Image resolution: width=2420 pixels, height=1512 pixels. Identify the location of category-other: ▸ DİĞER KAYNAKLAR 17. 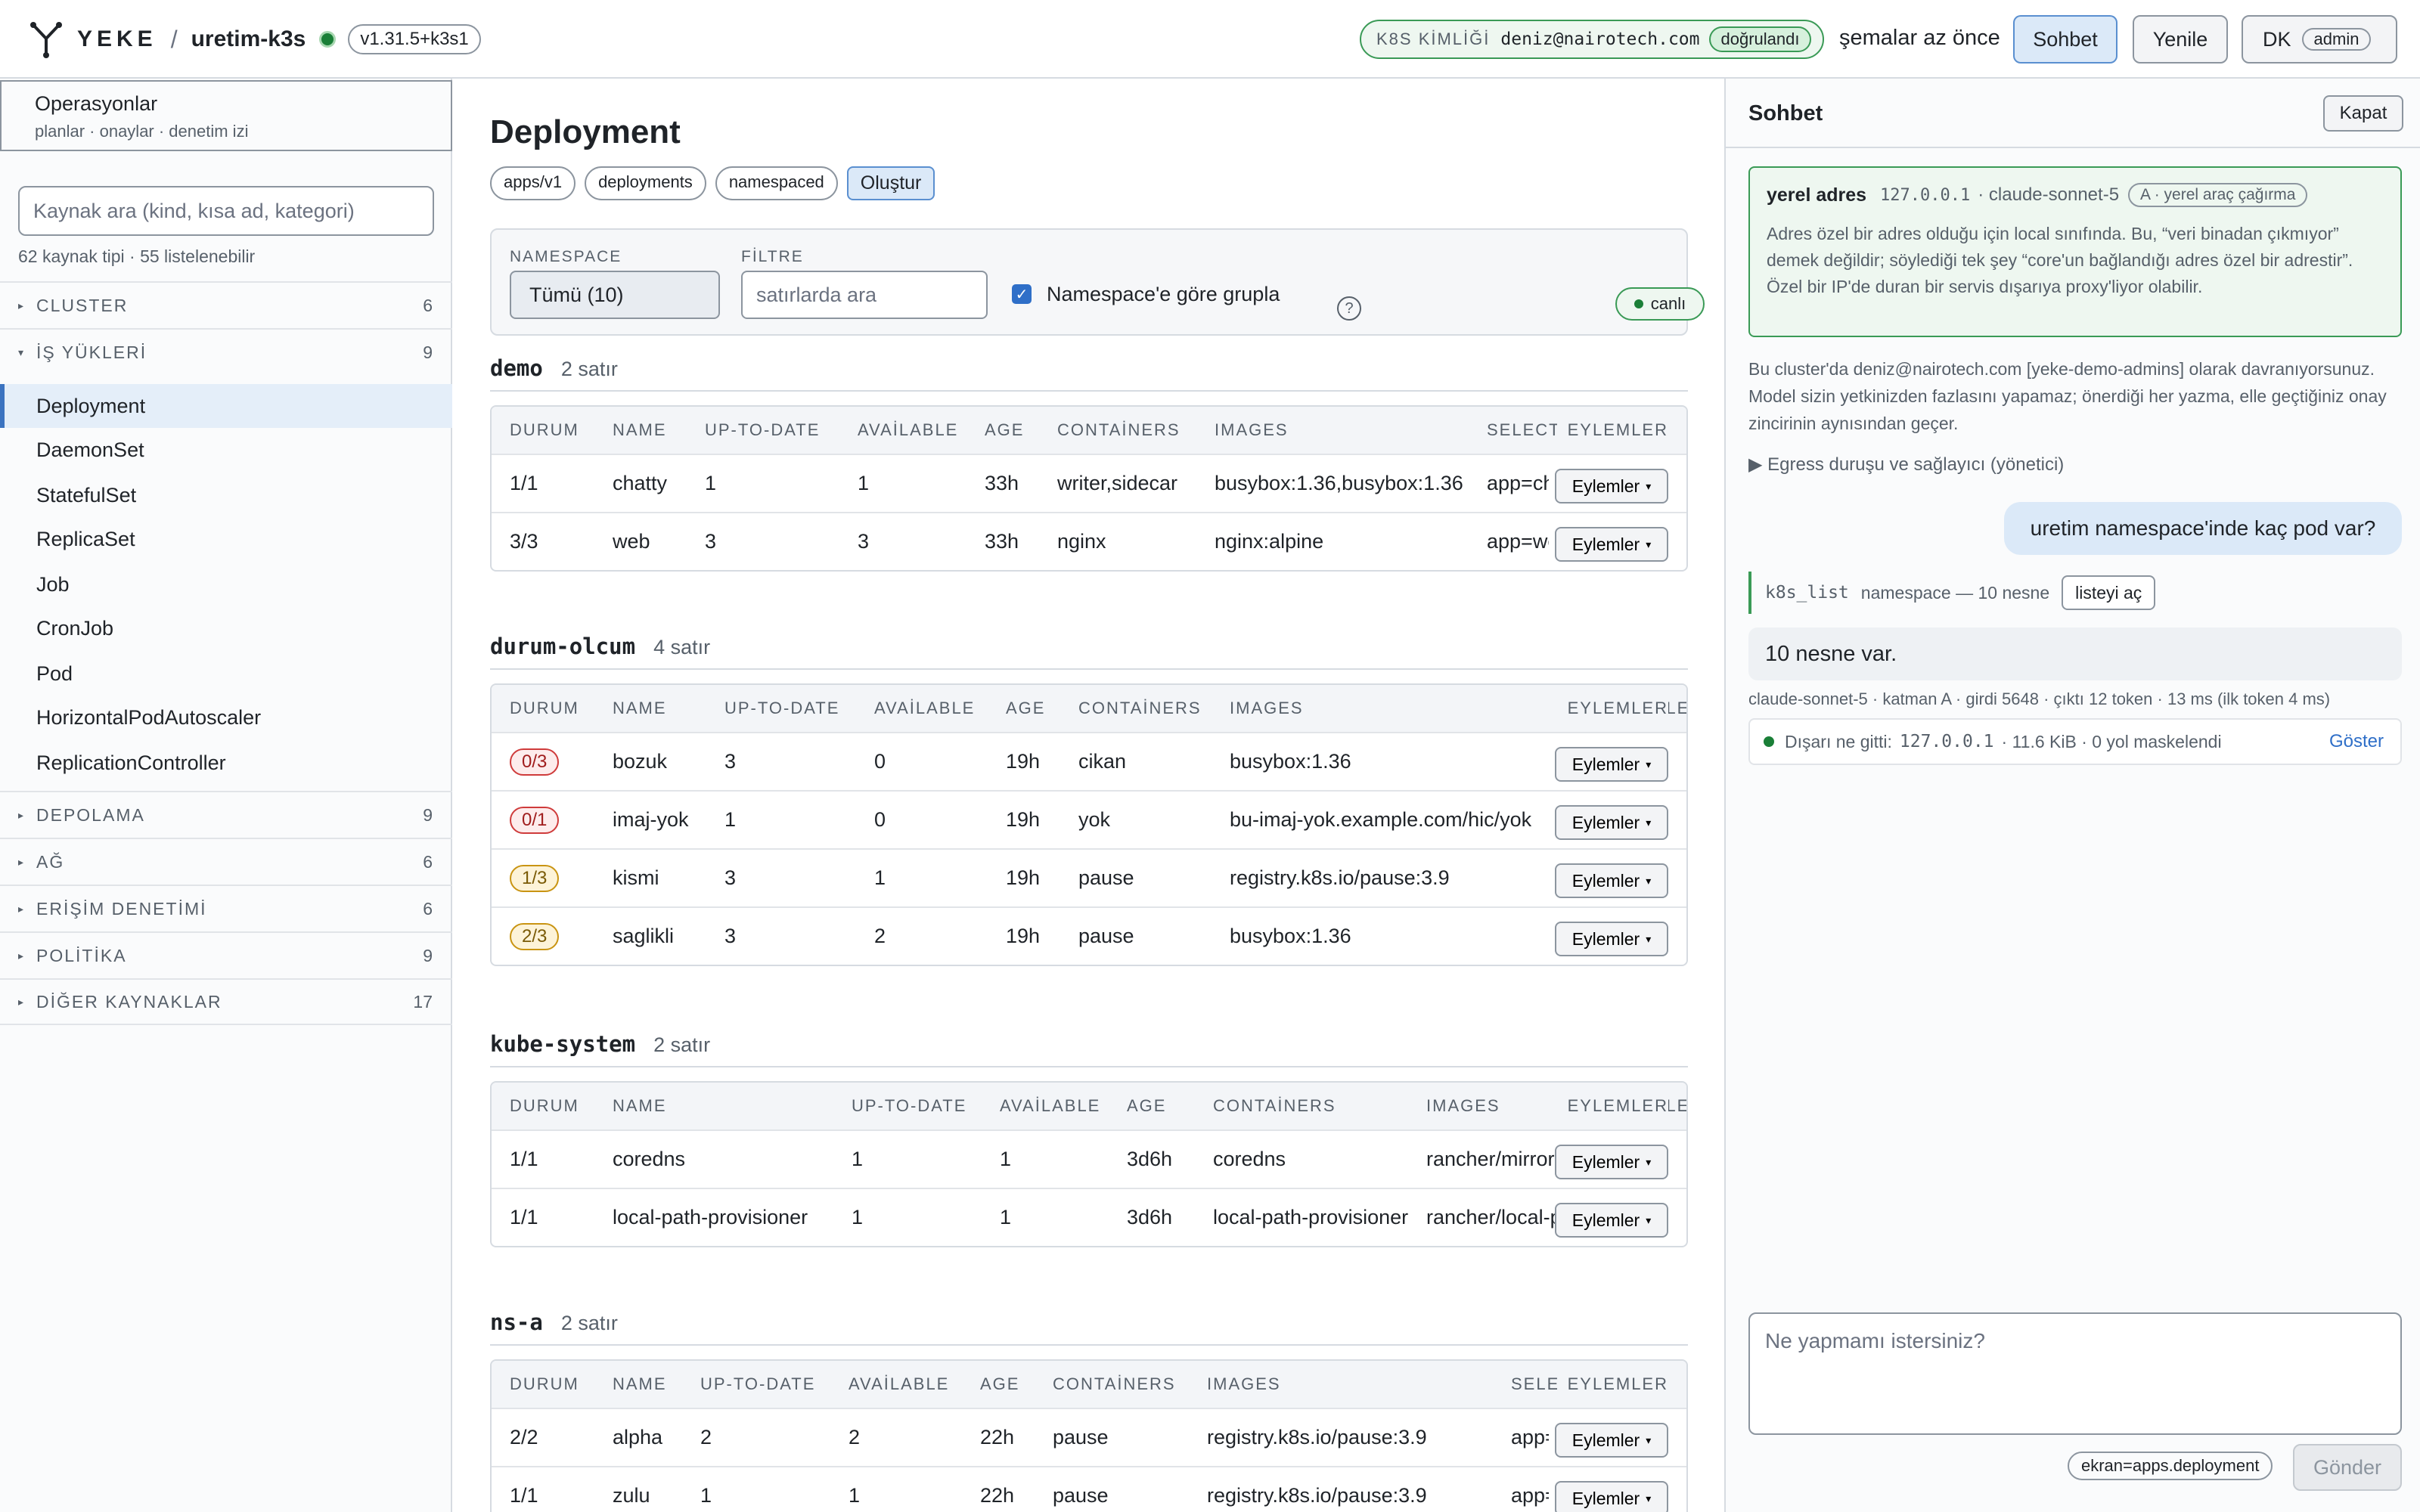
(226, 1001).